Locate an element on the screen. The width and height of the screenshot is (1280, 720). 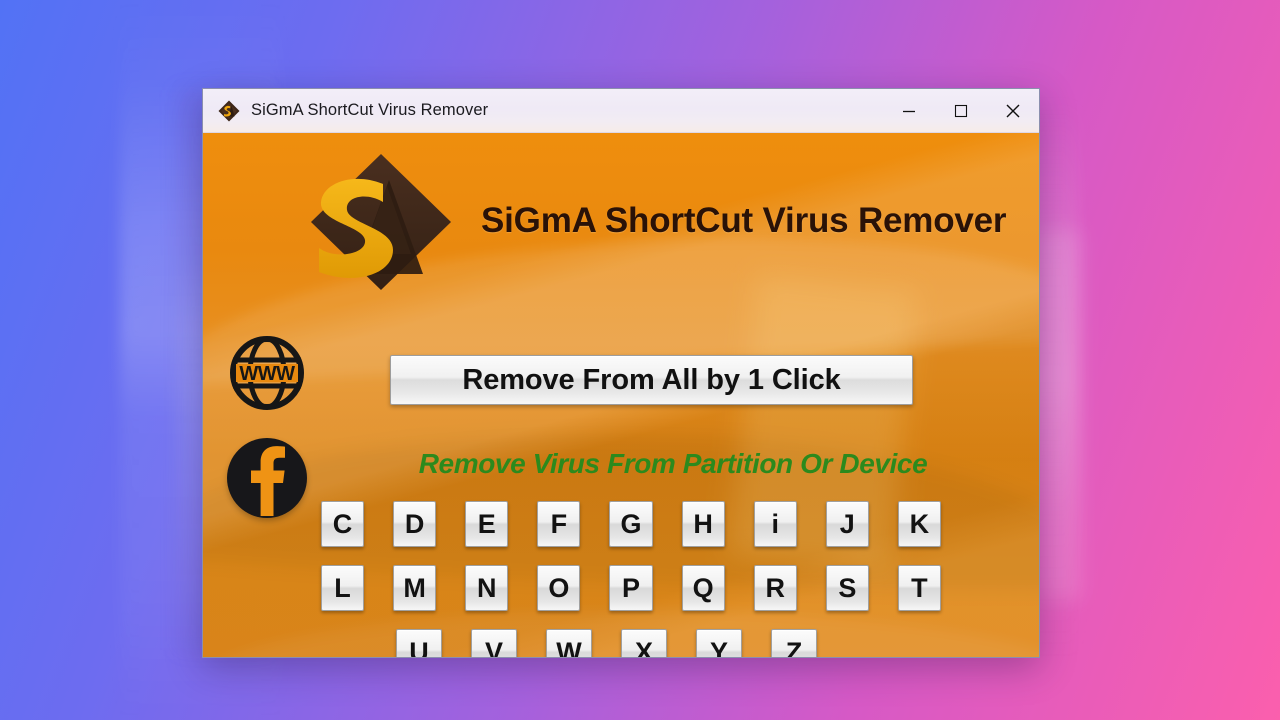
close-button is located at coordinates (1013, 110).